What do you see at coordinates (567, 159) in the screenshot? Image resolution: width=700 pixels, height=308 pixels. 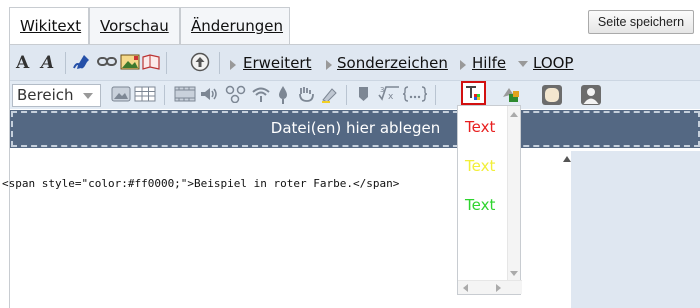 I see `scroll-up-arrow-icon` at bounding box center [567, 159].